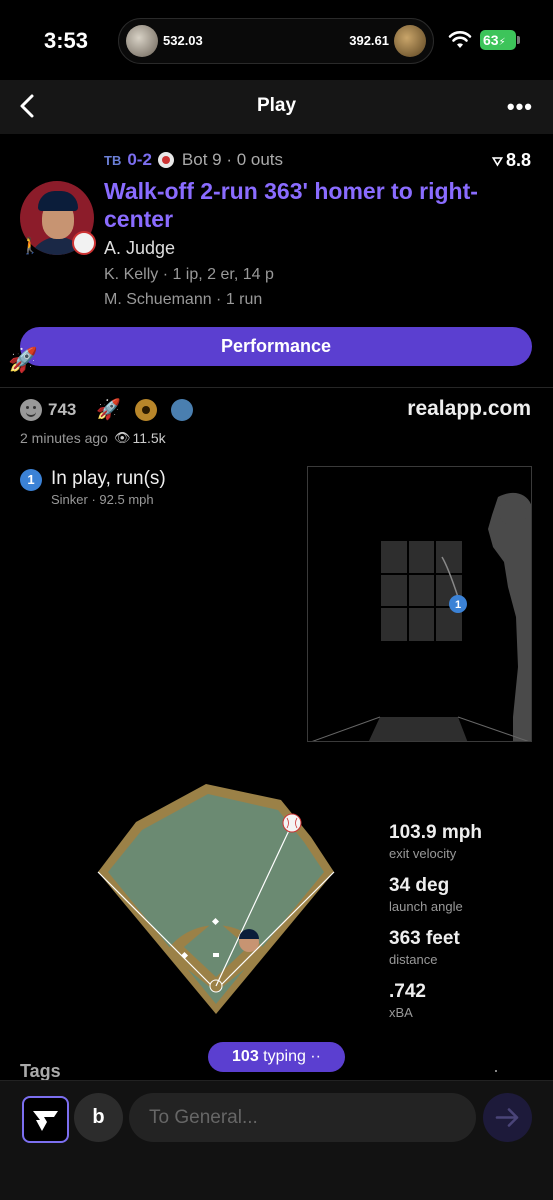 The width and height of the screenshot is (553, 1200). What do you see at coordinates (189, 275) in the screenshot?
I see `pitcher-line: K. Kelly · 1 ip, 2 er, 14 p` at bounding box center [189, 275].